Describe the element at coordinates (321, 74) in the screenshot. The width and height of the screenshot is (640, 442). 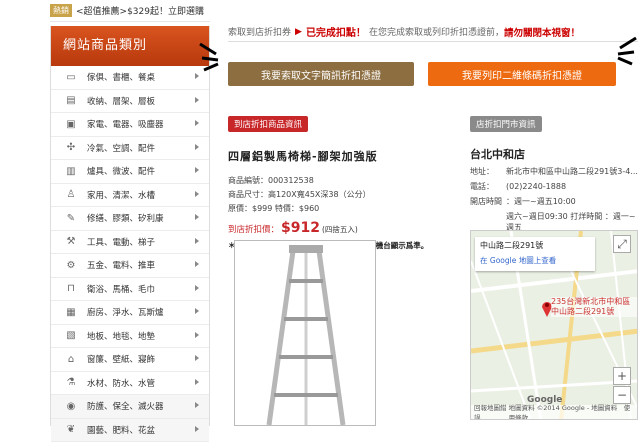
I see `request-text-coupon-button: 我要索取文字簡訊折扣憑證` at that location.